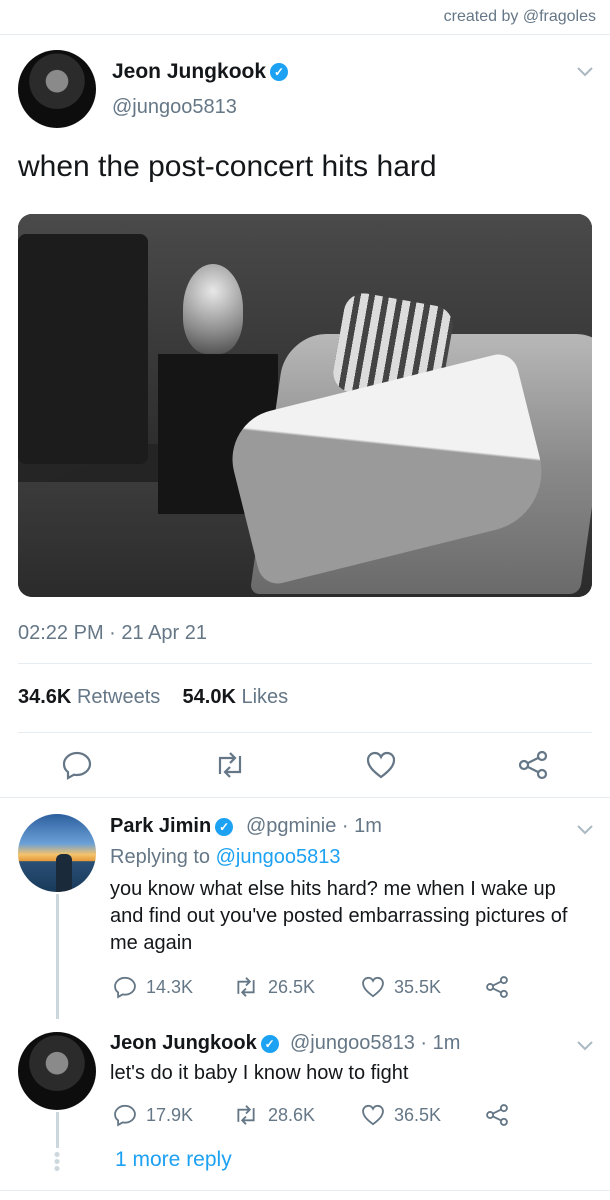 This screenshot has height=1200, width=610. I want to click on retweet-count: 28.6K, so click(292, 1114).